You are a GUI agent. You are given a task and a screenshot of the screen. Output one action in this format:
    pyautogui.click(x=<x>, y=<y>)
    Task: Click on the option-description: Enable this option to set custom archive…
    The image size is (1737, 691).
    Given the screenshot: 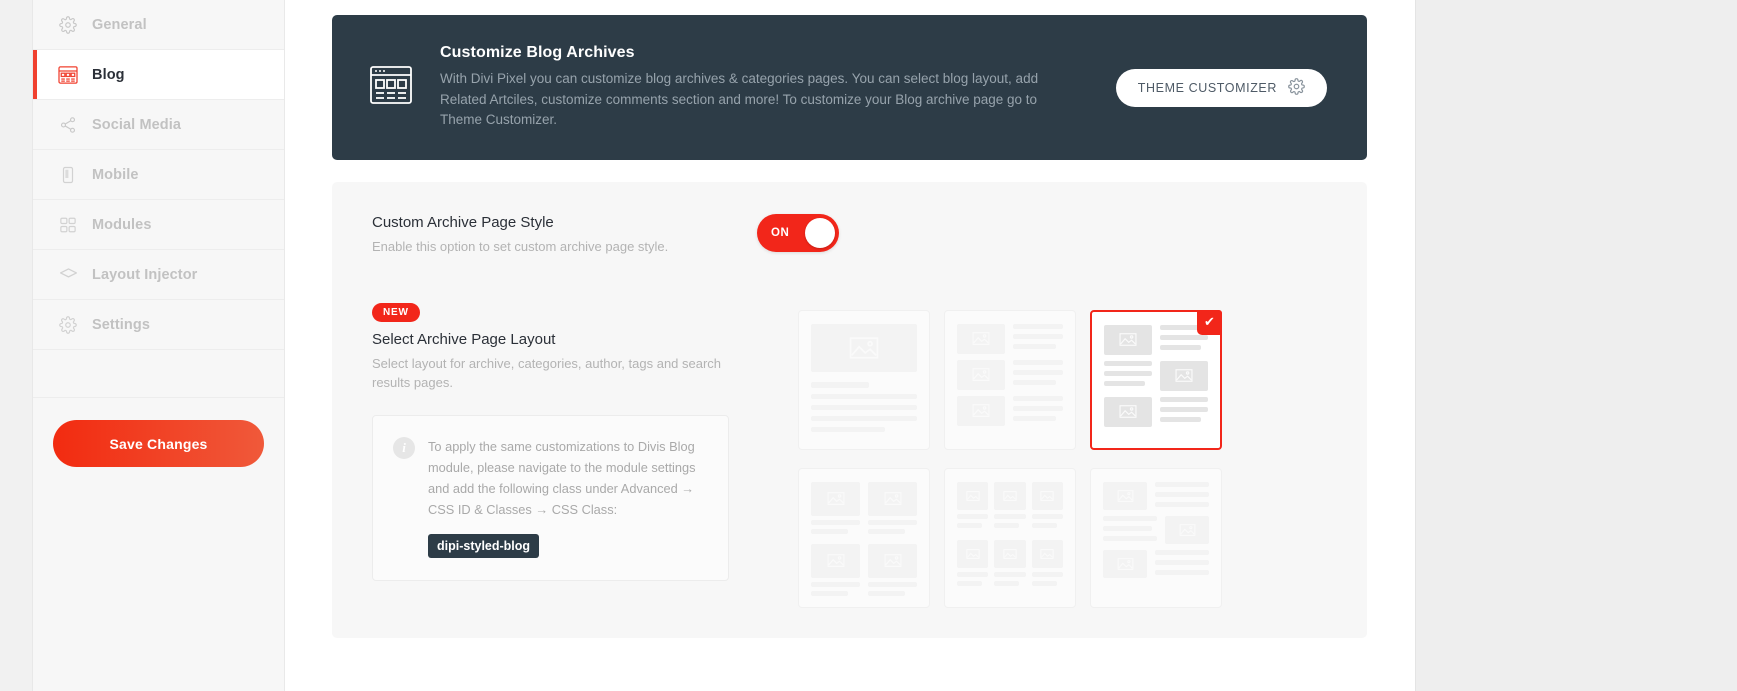 What is the action you would take?
    pyautogui.click(x=520, y=246)
    